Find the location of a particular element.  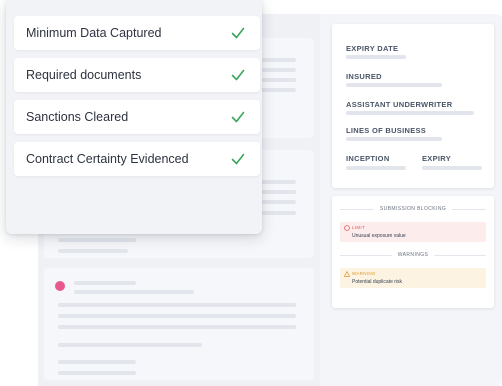

insured-label: INSURED is located at coordinates (364, 76).